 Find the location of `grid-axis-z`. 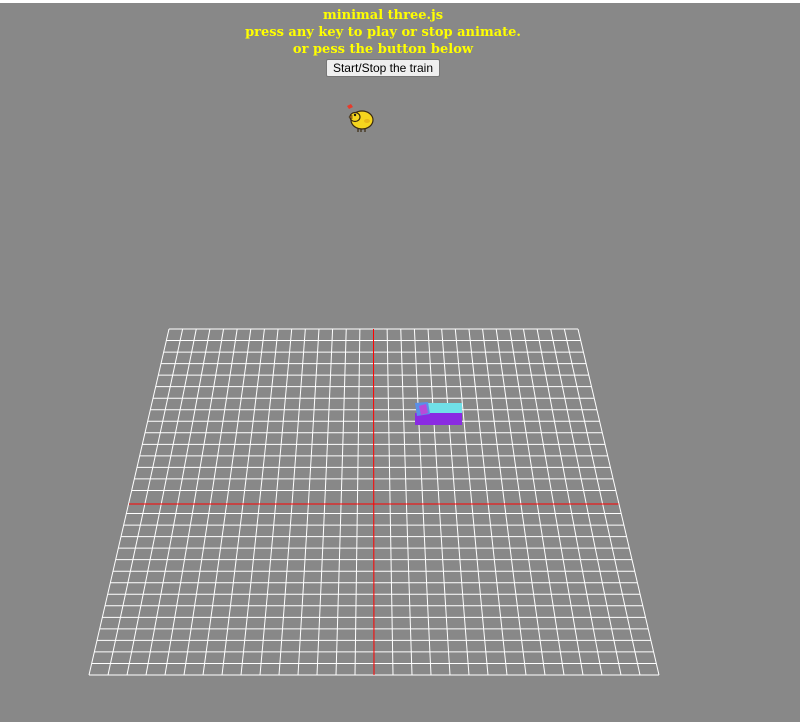

grid-axis-z is located at coordinates (374, 502).